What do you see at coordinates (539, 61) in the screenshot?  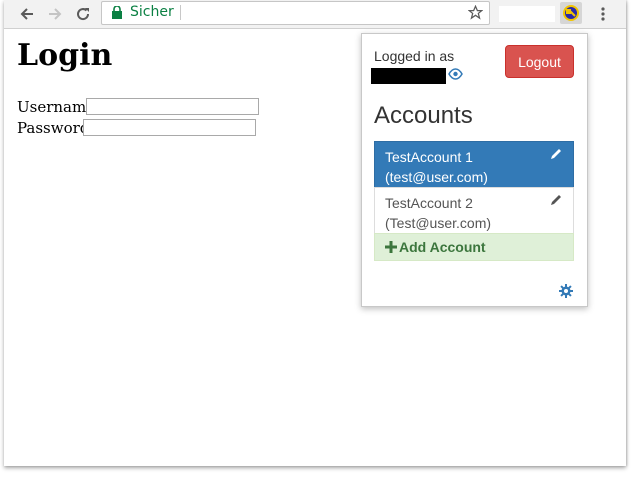 I see `logout-button: Logout` at bounding box center [539, 61].